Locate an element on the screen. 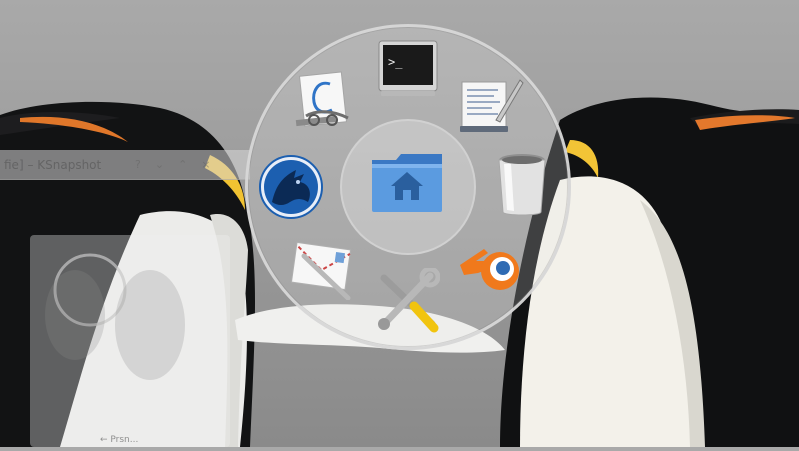 The image size is (799, 451). mail-icon is located at coordinates (321, 270).